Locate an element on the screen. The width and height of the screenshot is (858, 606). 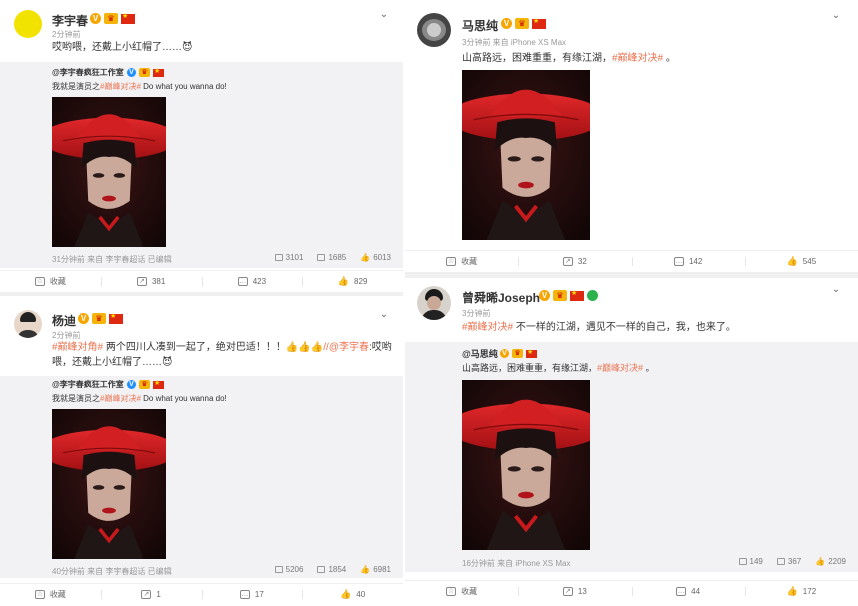
repost-text-suffix: 。 is located at coordinates (649, 368).